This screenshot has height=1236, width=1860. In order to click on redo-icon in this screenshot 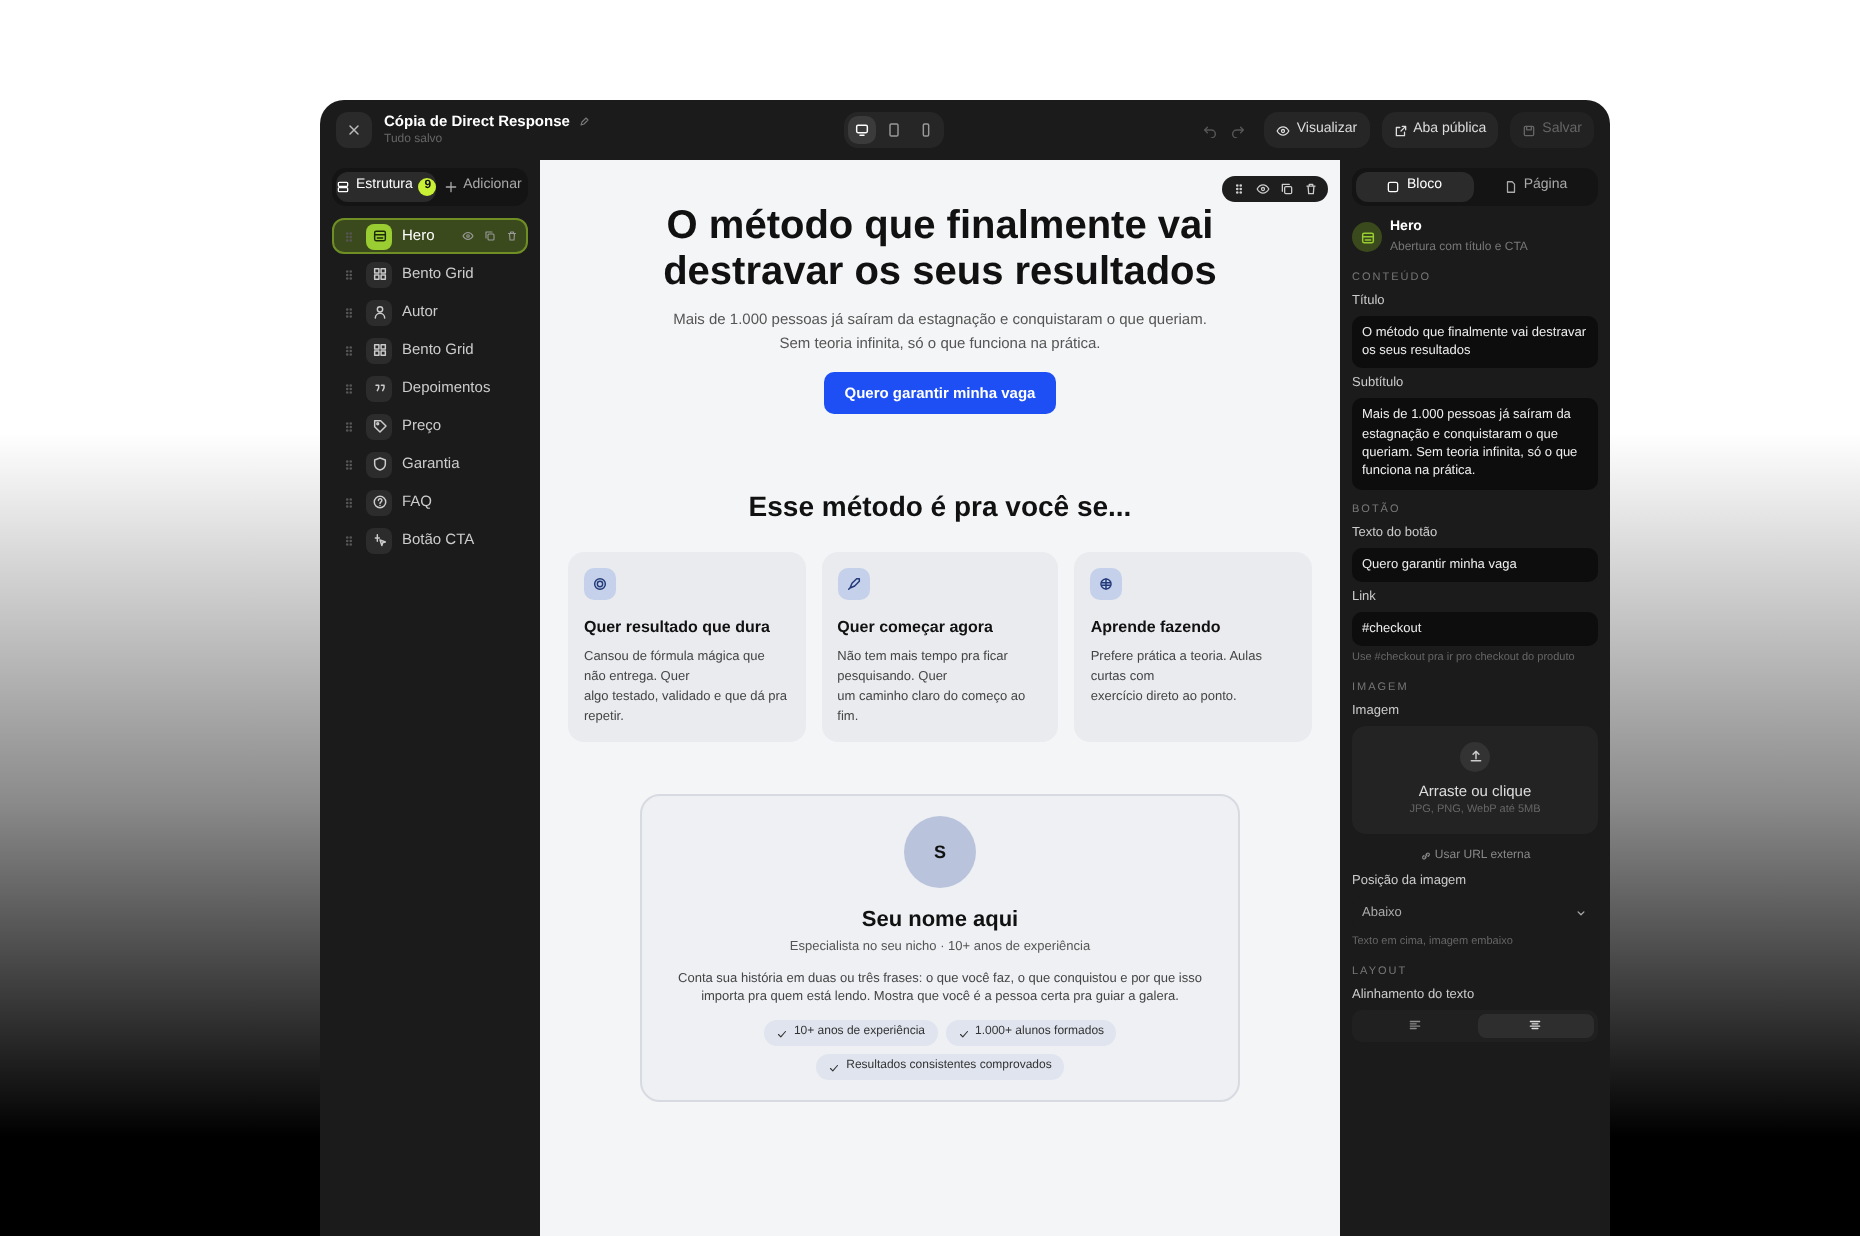, I will do `click(1238, 130)`.